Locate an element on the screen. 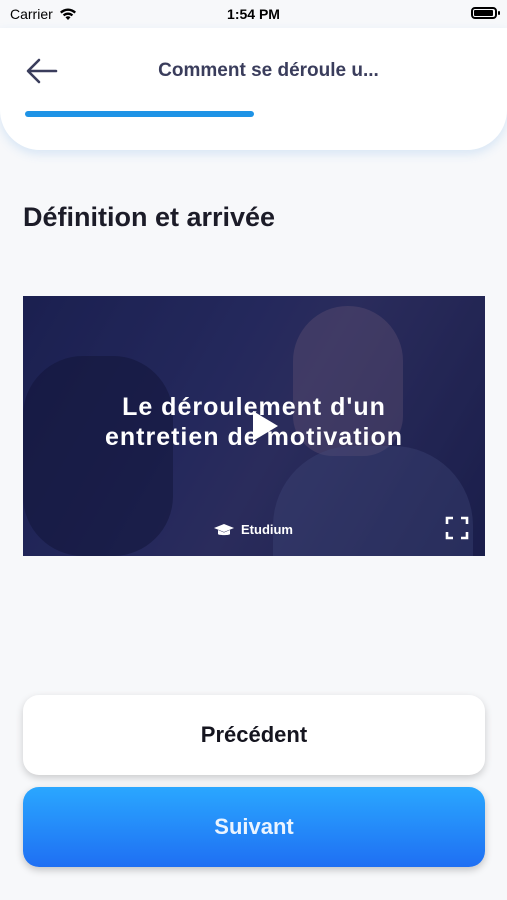  back-arrow-icon is located at coordinates (42, 71).